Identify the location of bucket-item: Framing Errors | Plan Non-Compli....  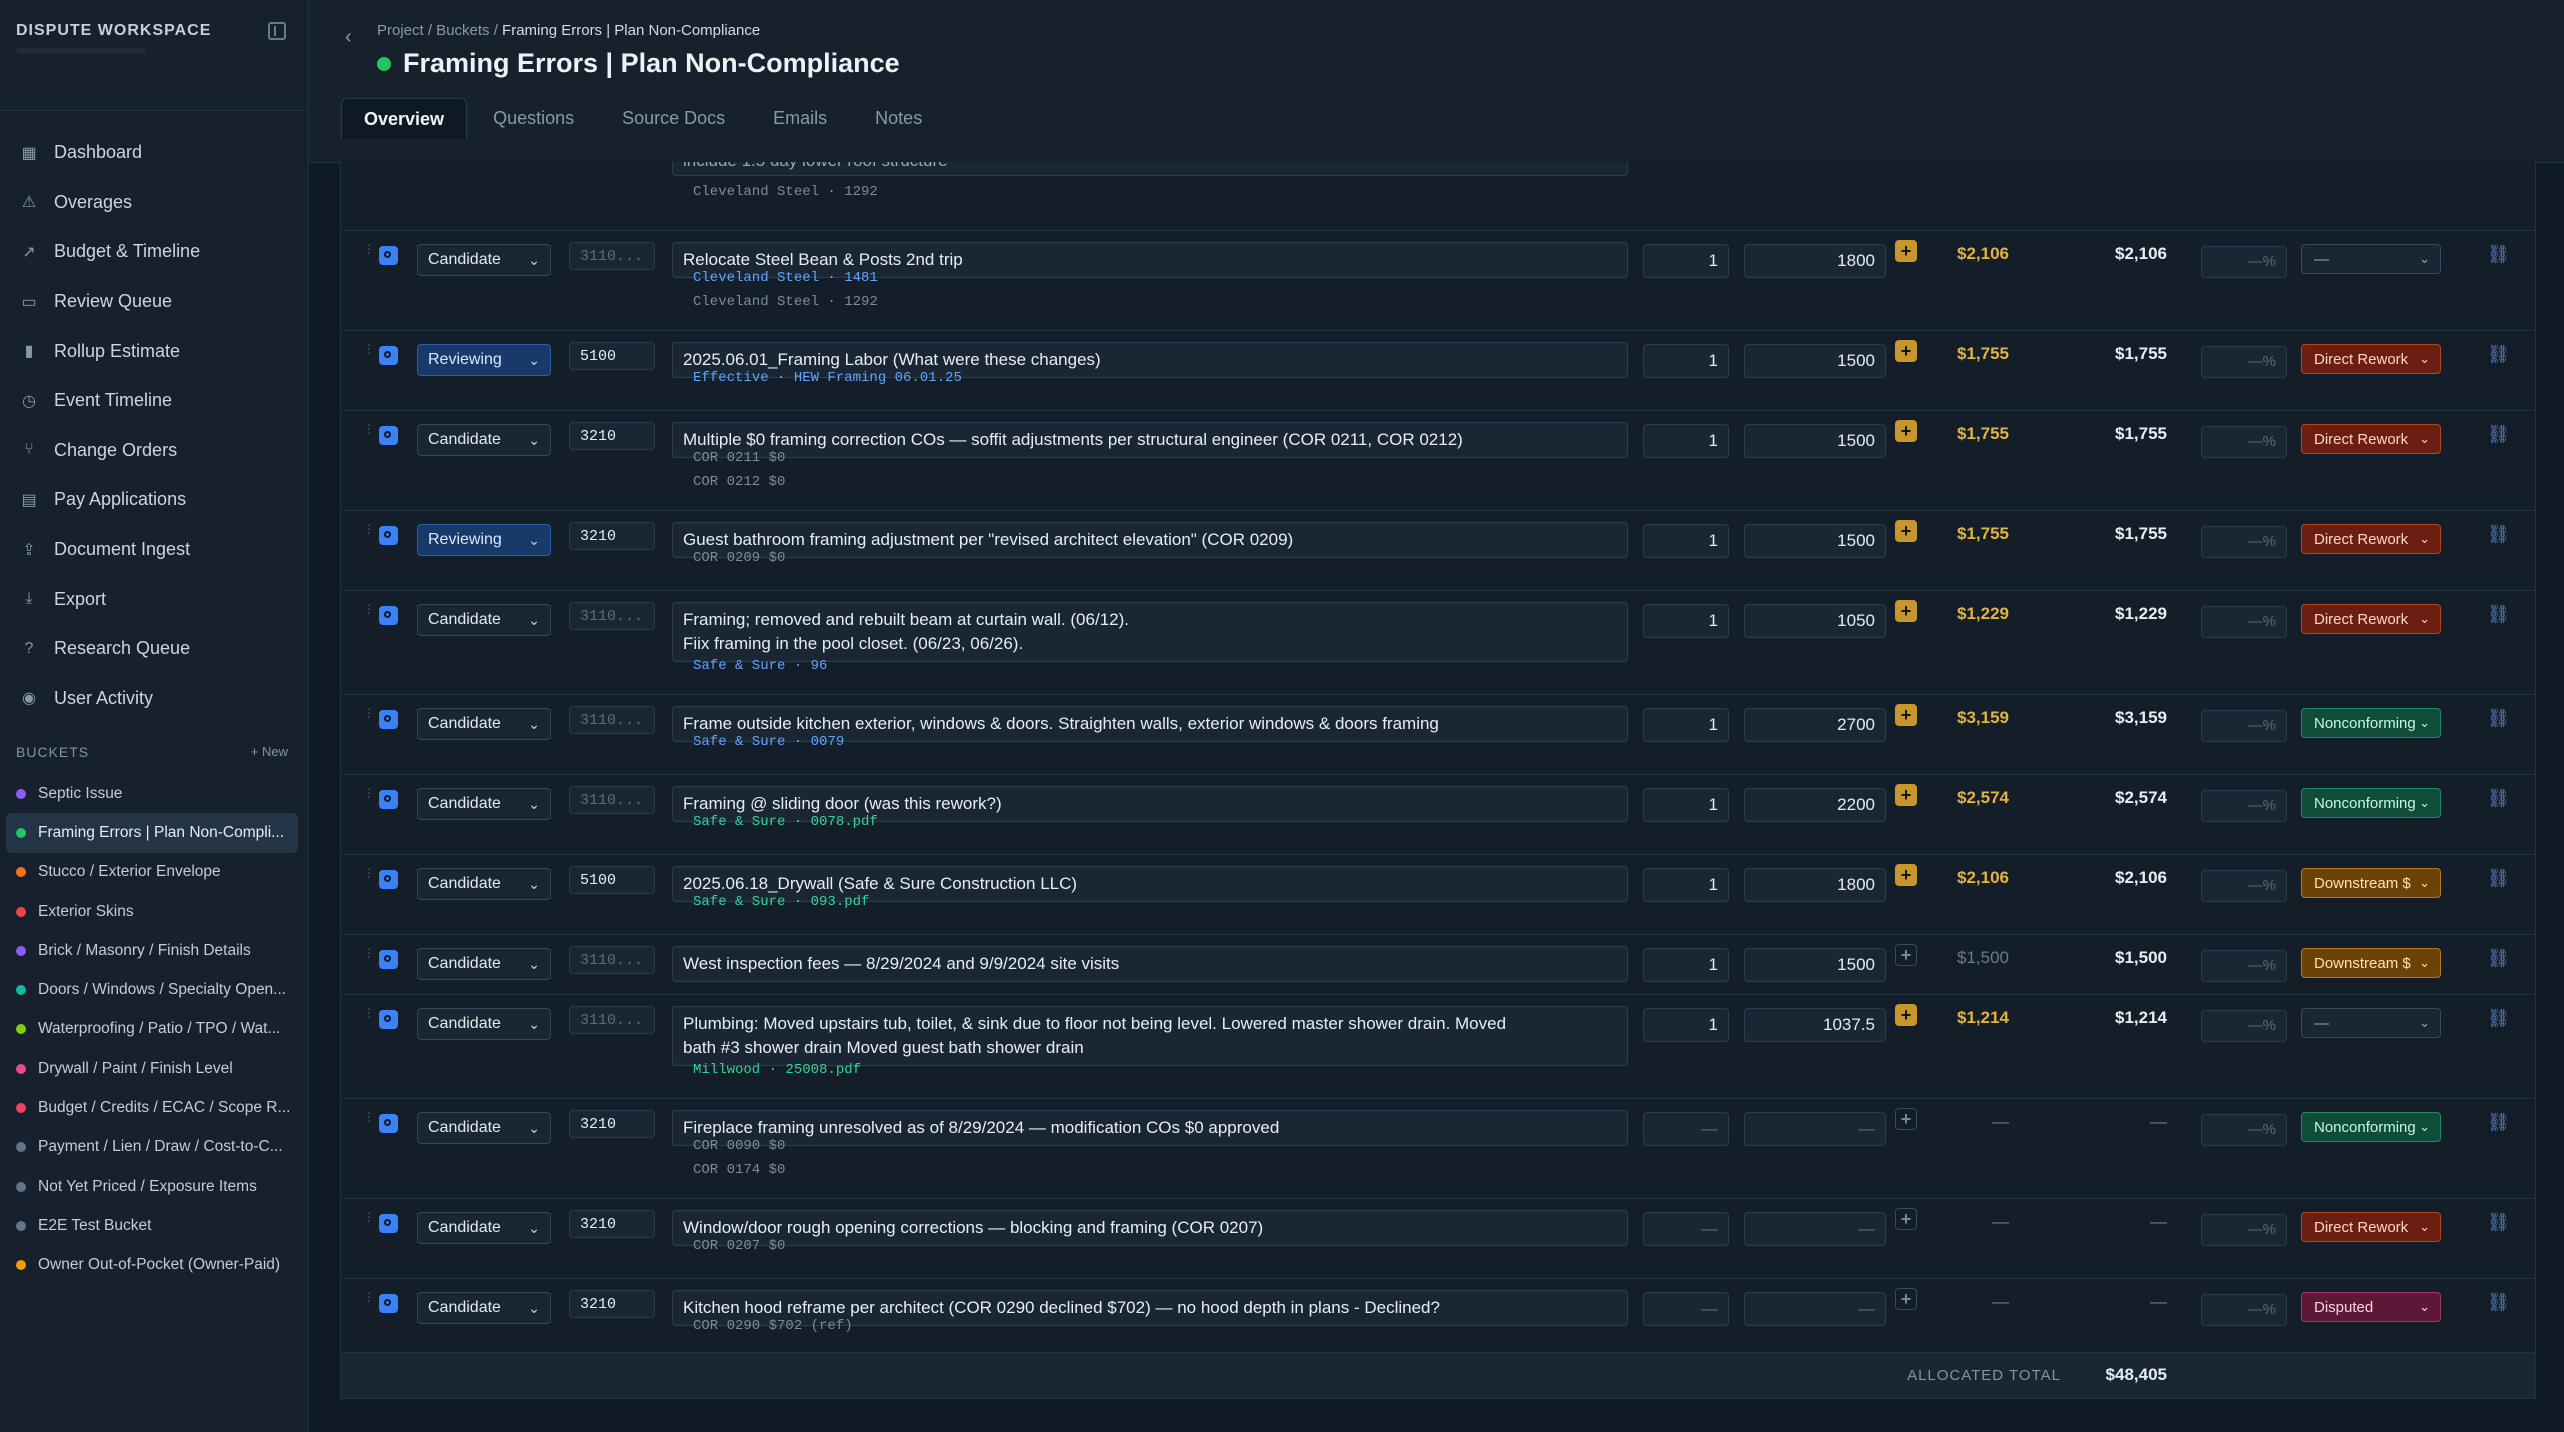
(152, 833).